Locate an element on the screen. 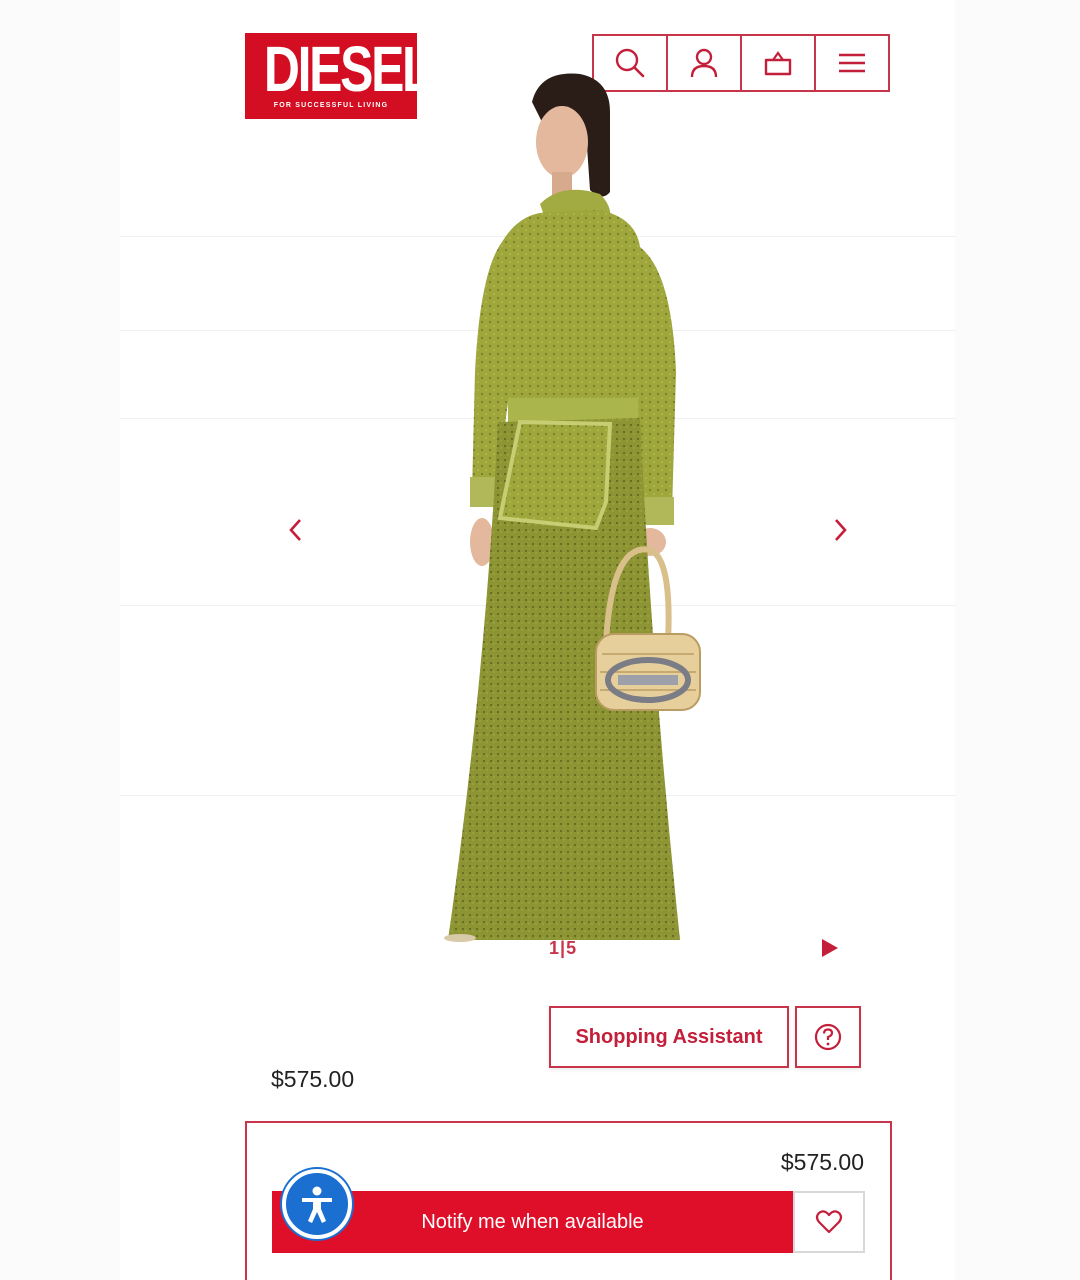 The image size is (1080, 1280). basket-icon is located at coordinates (778, 63).